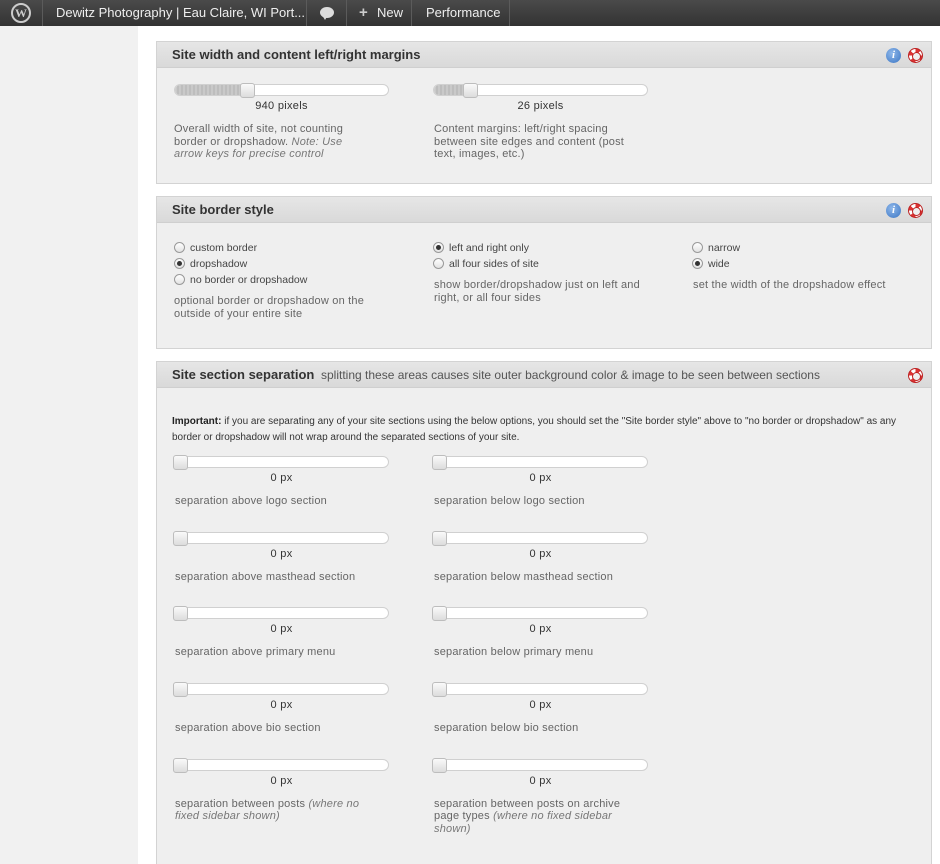 This screenshot has width=940, height=864. Describe the element at coordinates (524, 576) in the screenshot. I see `separation-label-text: separation below masthead section` at that location.